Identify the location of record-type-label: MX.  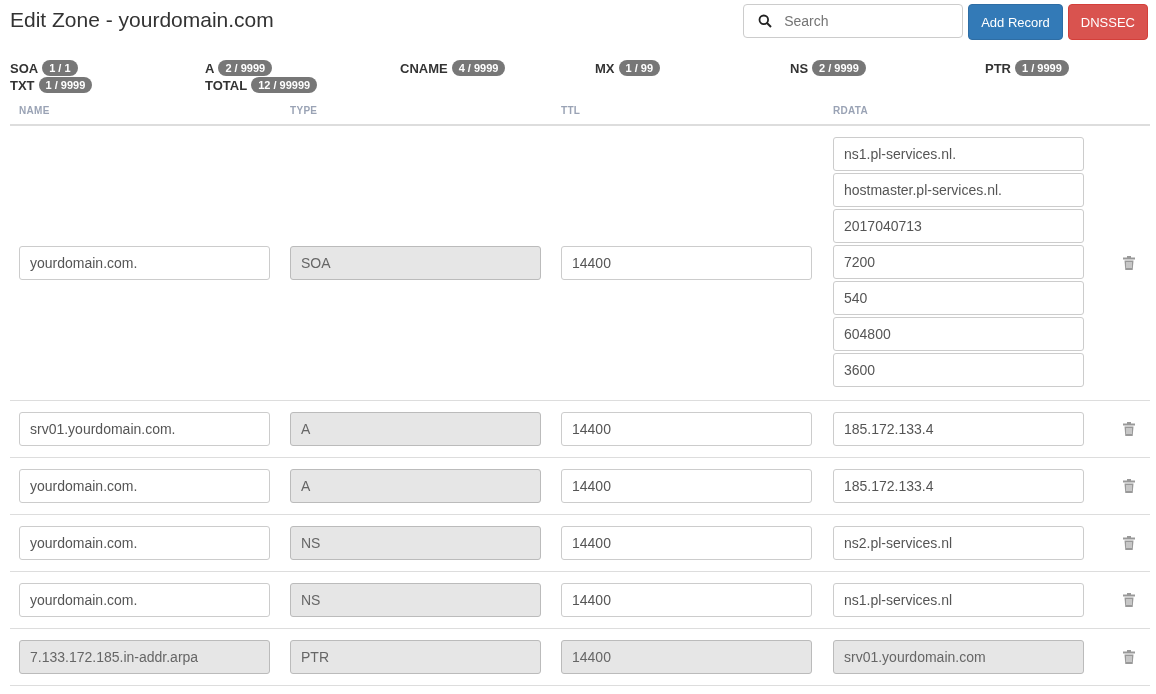
(605, 68).